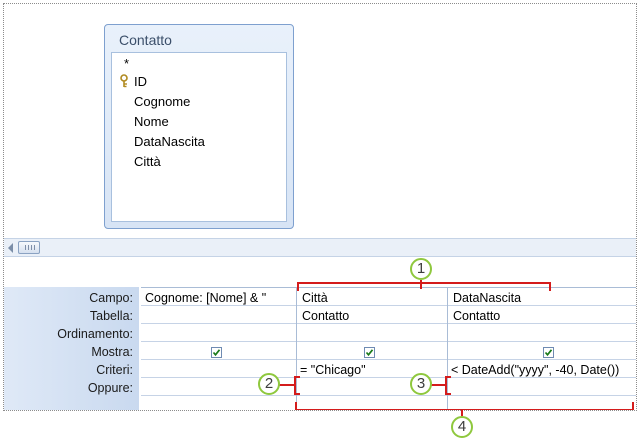 Image resolution: width=640 pixels, height=445 pixels. What do you see at coordinates (421, 284) in the screenshot?
I see `callout-1-connector` at bounding box center [421, 284].